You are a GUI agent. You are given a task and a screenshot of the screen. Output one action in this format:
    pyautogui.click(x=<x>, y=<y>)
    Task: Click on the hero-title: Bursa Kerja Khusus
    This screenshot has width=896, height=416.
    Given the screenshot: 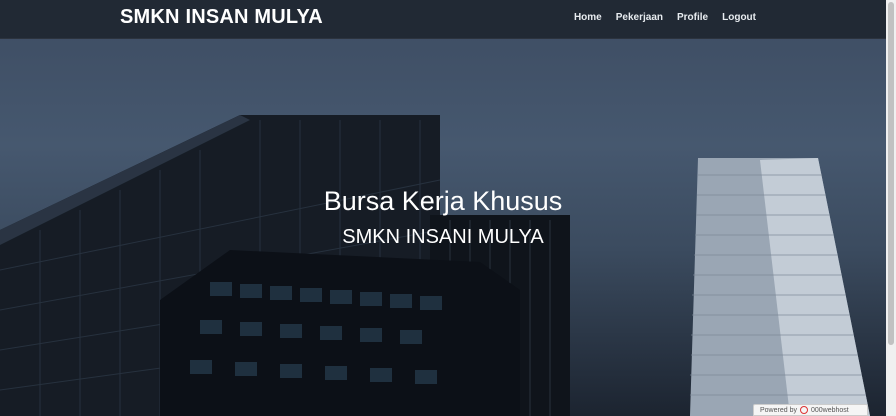 What is the action you would take?
    pyautogui.click(x=443, y=201)
    